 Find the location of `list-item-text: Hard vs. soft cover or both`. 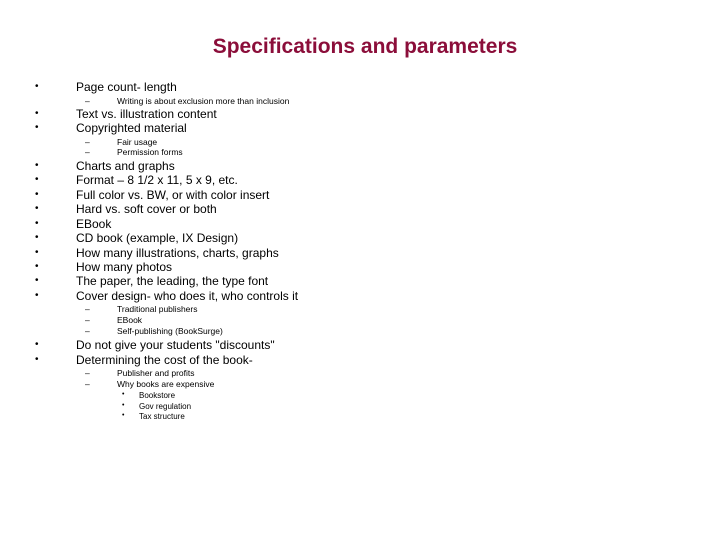

list-item-text: Hard vs. soft cover or both is located at coordinates (146, 209).